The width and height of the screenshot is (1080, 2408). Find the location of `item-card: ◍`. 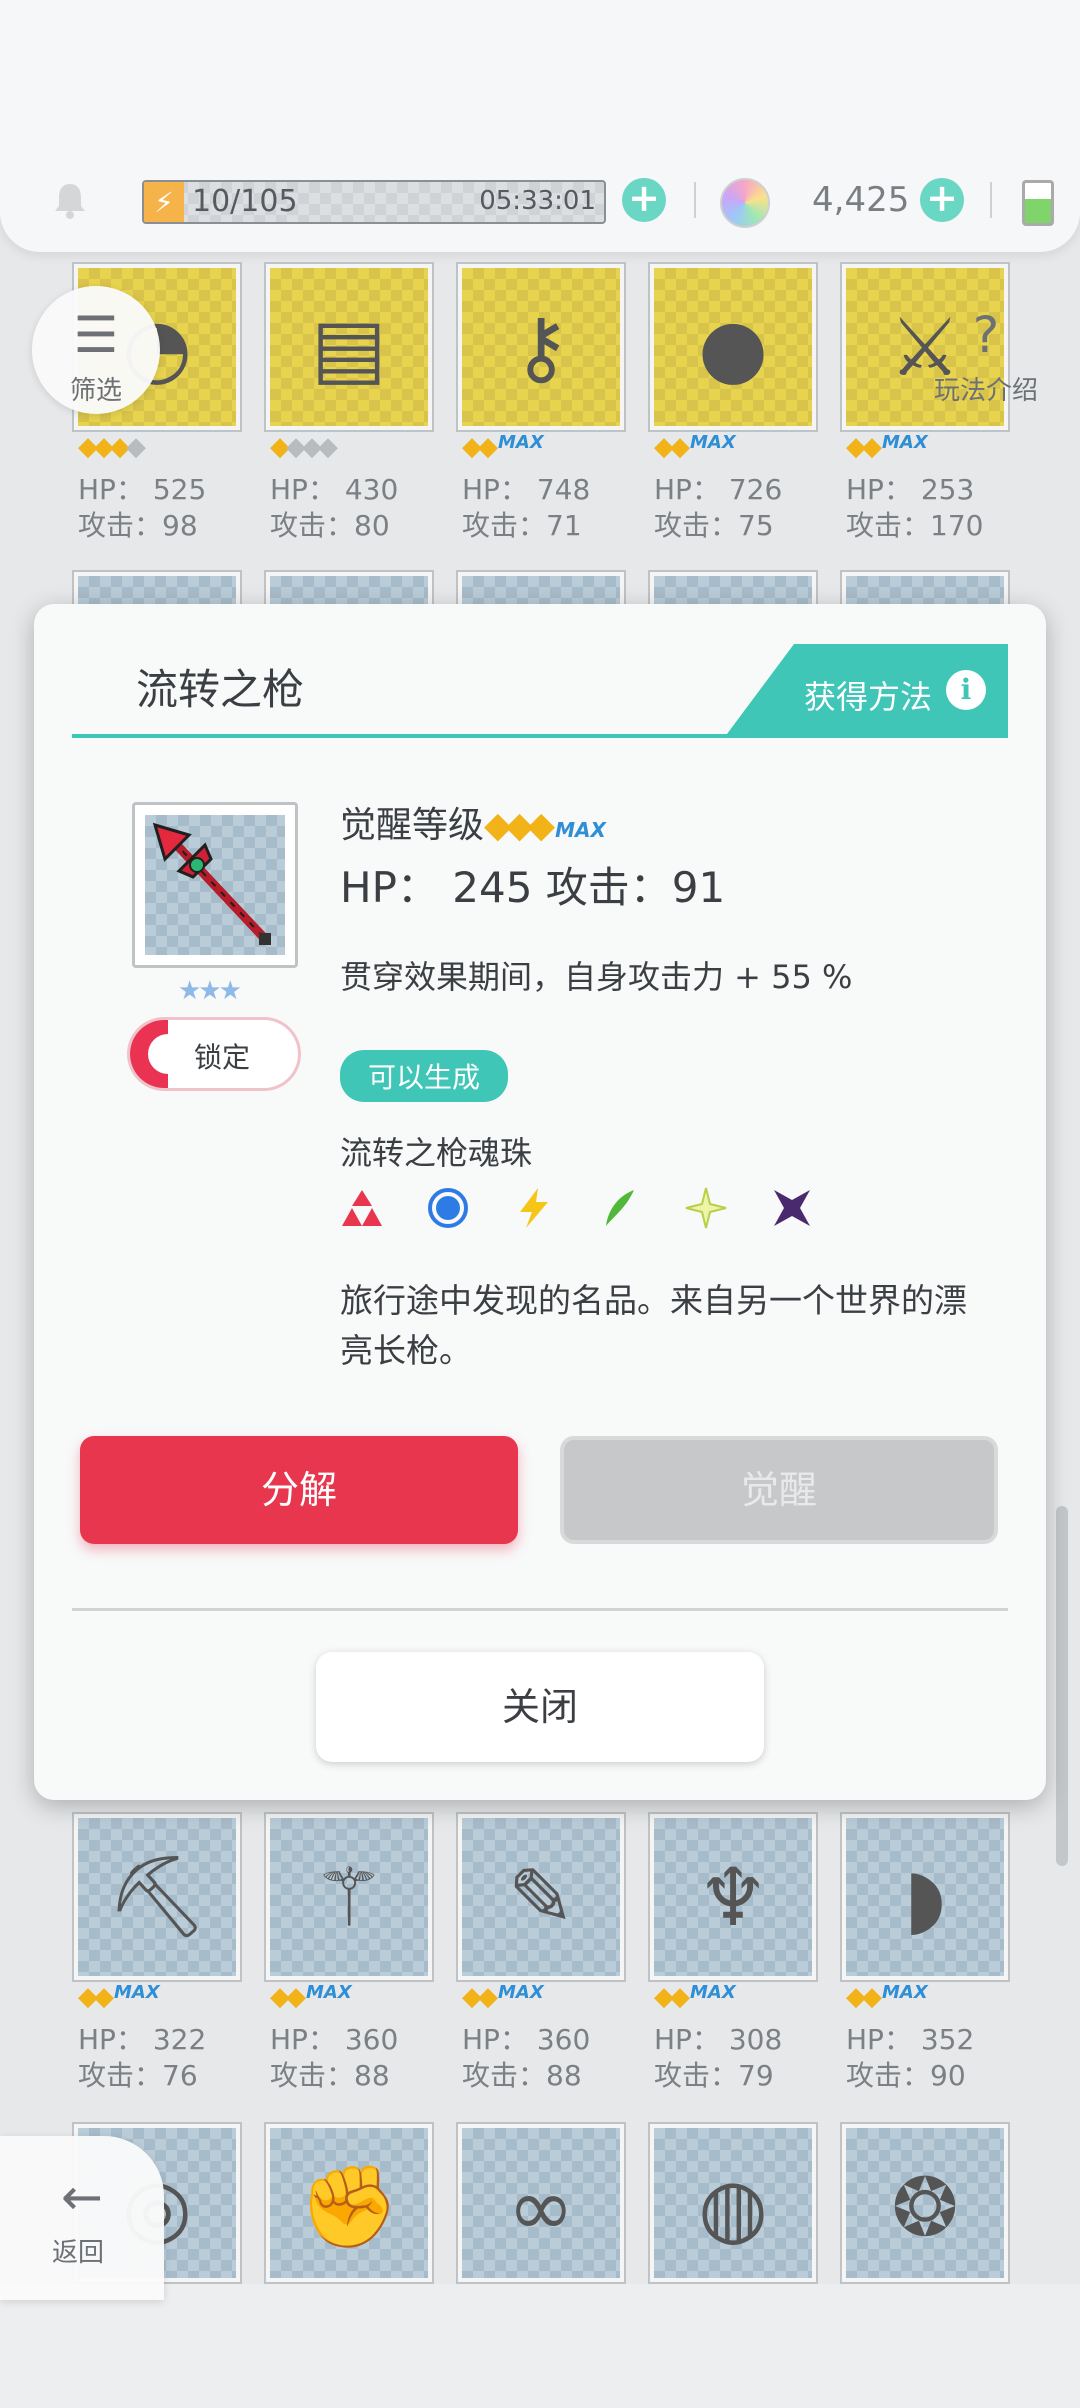

item-card: ◍ is located at coordinates (733, 2203).